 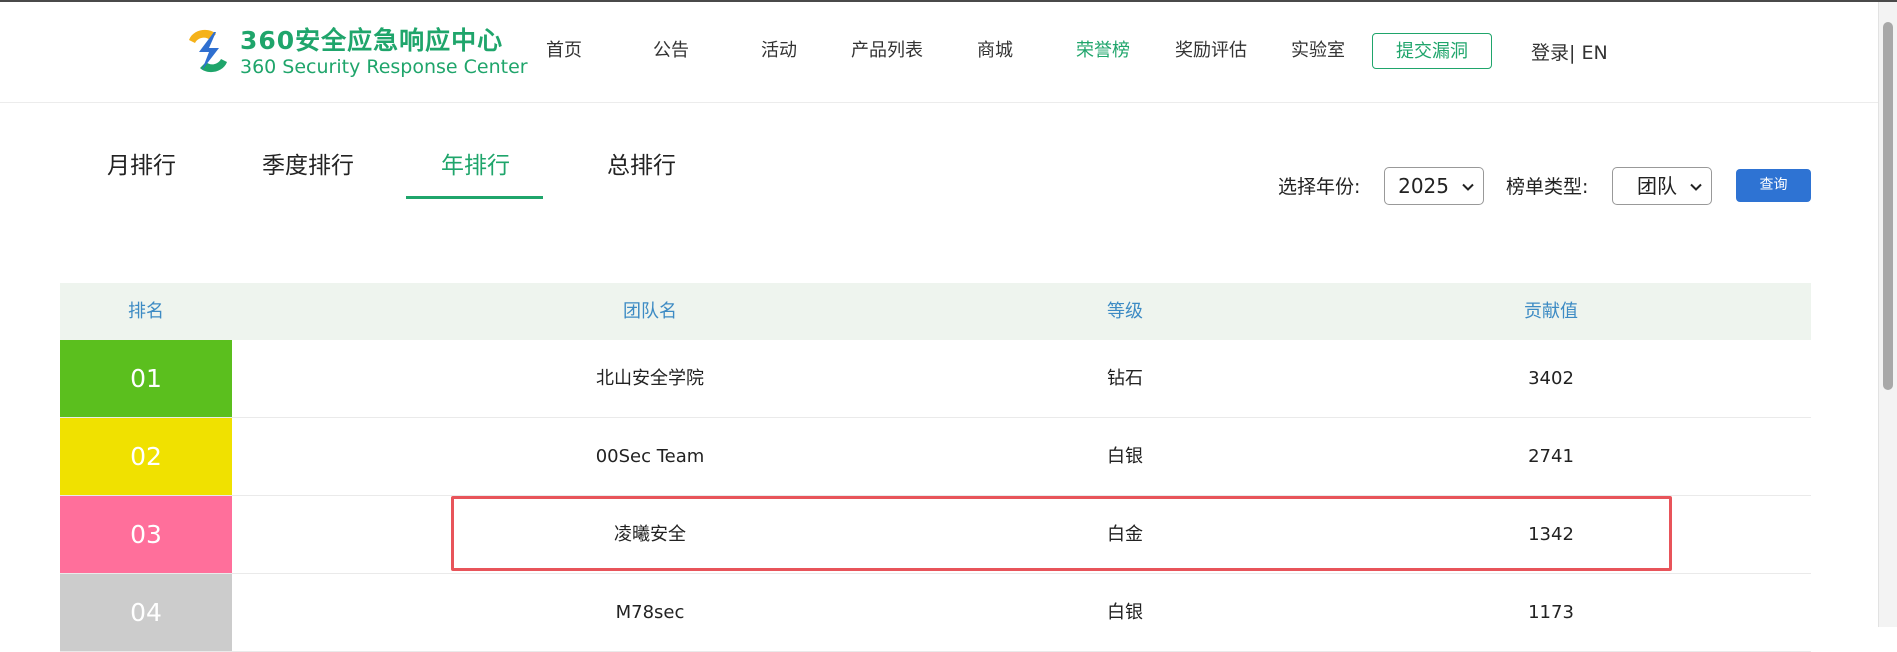 What do you see at coordinates (935, 613) in the screenshot?
I see `table-row: 04 M78sec 白银 1173` at bounding box center [935, 613].